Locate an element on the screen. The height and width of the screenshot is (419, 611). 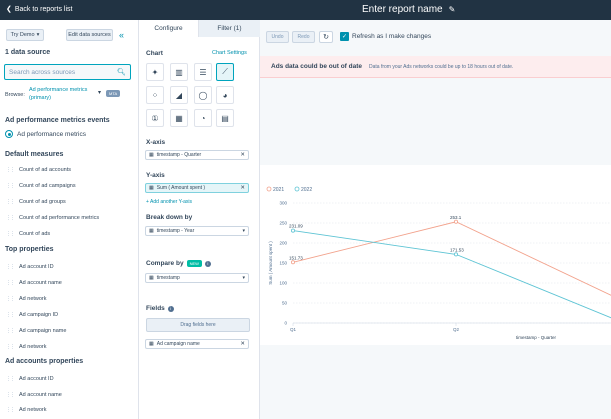
config-tabs: Configure Filter (1) is located at coordinates (199, 28).